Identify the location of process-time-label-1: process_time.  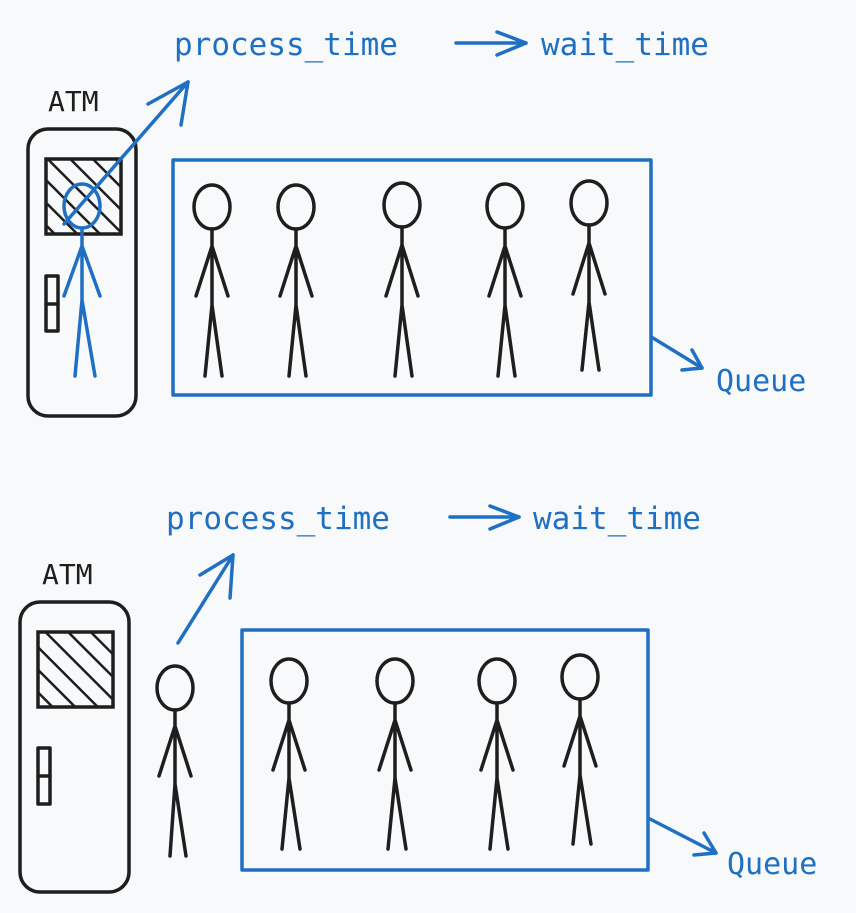
(286, 45).